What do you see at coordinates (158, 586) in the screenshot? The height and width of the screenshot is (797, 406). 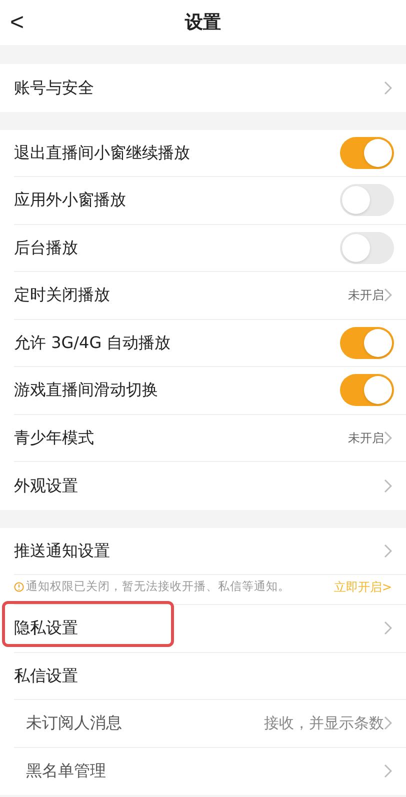 I see `notice-text: 通知权限已关闭，暂无法接收开播、私信等通知。` at bounding box center [158, 586].